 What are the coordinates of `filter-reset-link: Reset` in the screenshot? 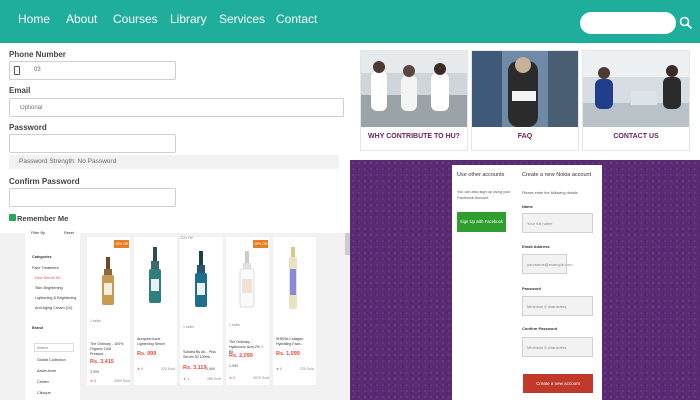 It's located at (69, 233).